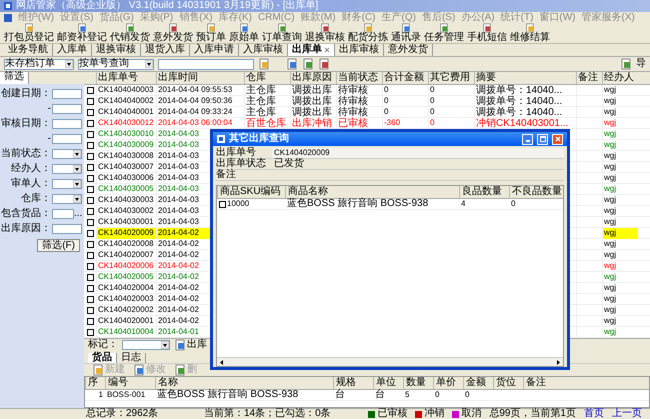 This screenshot has width=650, height=419. I want to click on column-header: 合计金额, so click(405, 78).